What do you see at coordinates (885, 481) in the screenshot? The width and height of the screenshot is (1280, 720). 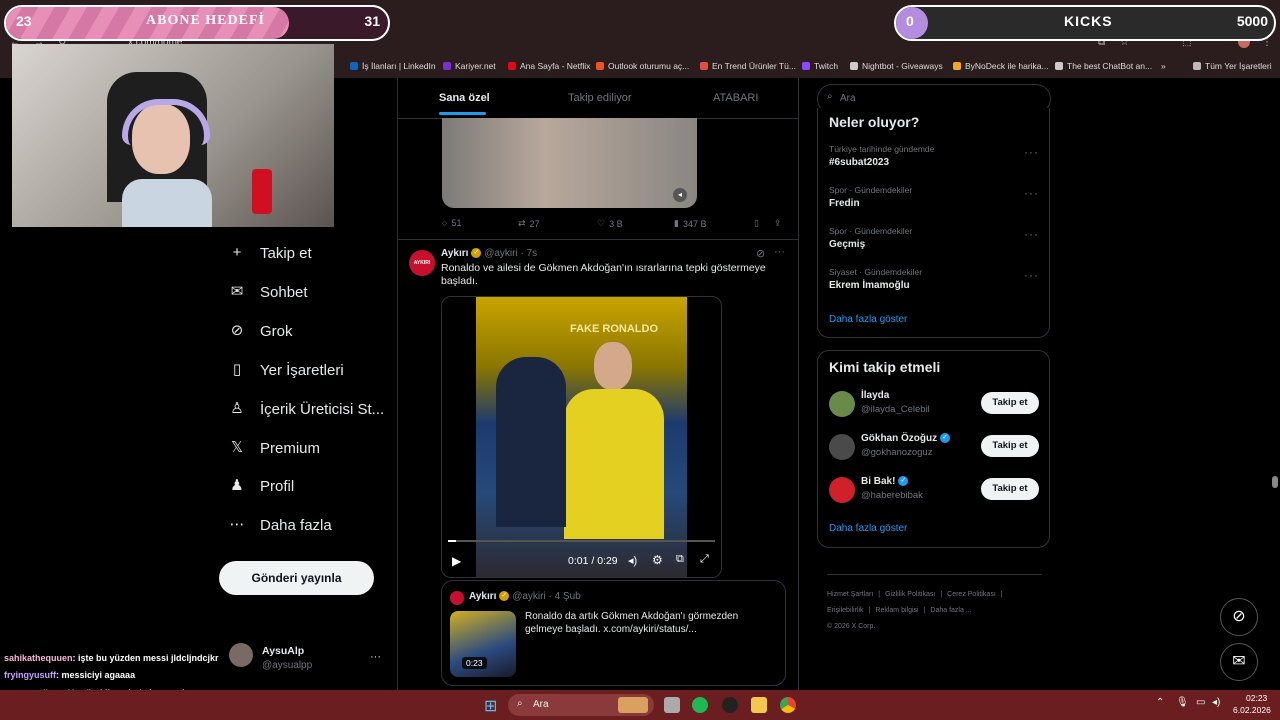 I see `follow-name-row: Bi Bak! ✓` at bounding box center [885, 481].